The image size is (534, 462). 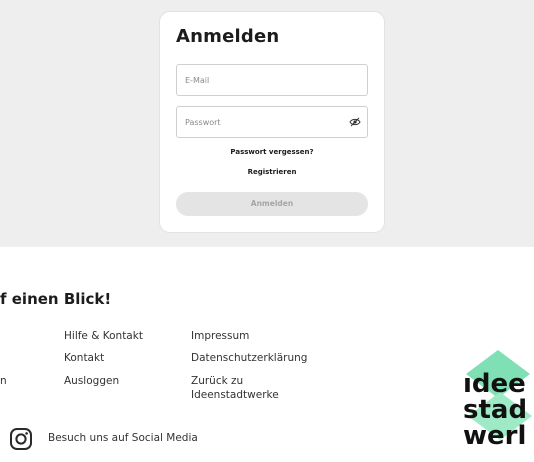 I want to click on footer-heading: f einen Blick!, so click(x=56, y=299).